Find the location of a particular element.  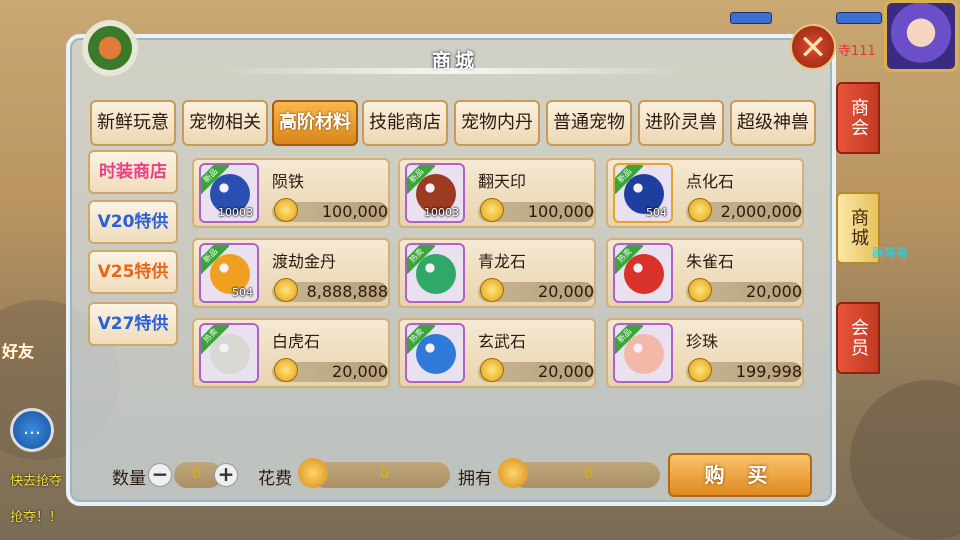

side-text: 器等等 is located at coordinates (890, 253).